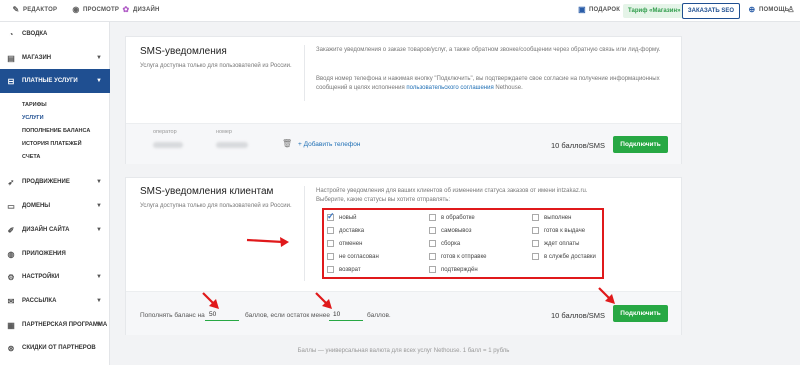 Image resolution: width=800 pixels, height=365 pixels. I want to click on sidebar-sub-tariffs: ТАРИФЫ, so click(34, 105).